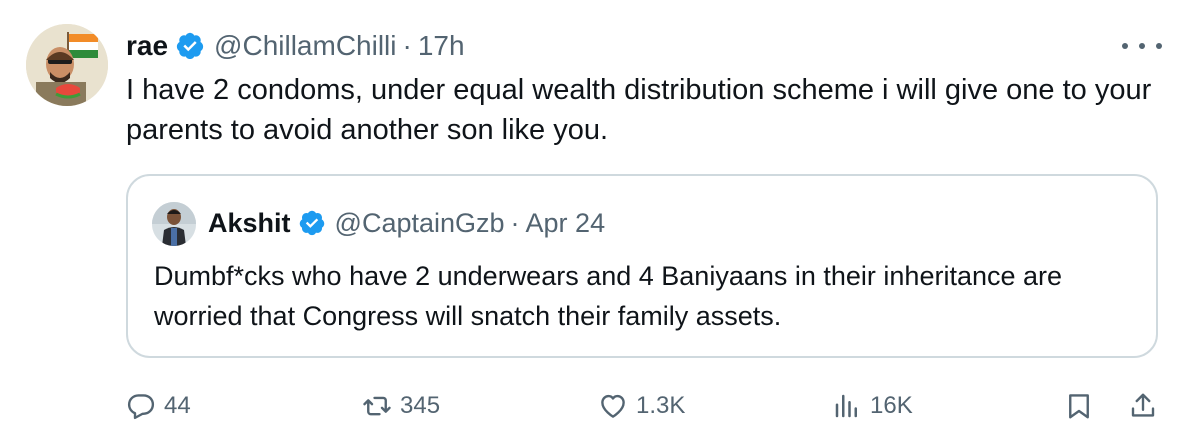 This screenshot has height=446, width=1190. I want to click on reply-count: 44, so click(177, 405).